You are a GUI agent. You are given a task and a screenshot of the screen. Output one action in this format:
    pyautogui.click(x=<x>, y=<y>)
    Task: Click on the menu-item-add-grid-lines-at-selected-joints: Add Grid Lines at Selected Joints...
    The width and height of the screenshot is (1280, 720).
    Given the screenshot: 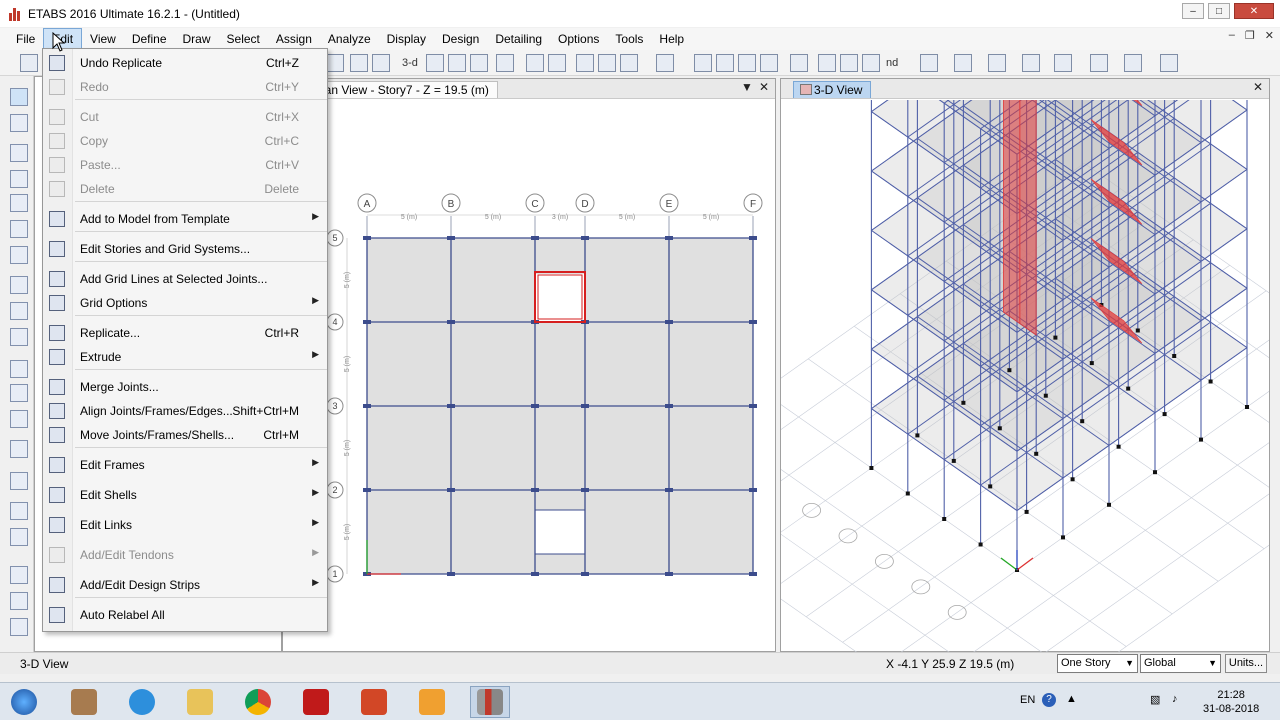 What is the action you would take?
    pyautogui.click(x=185, y=279)
    